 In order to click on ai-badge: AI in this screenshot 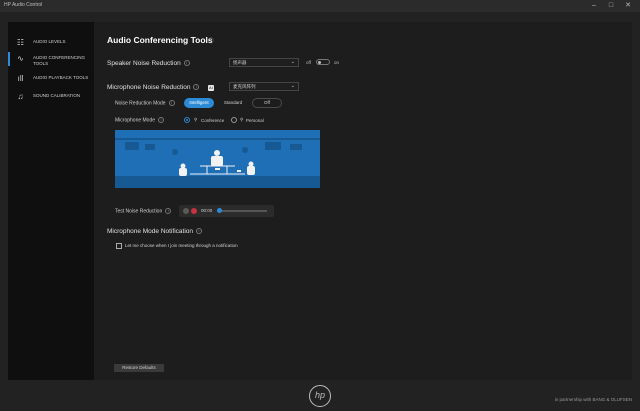, I will do `click(211, 88)`.